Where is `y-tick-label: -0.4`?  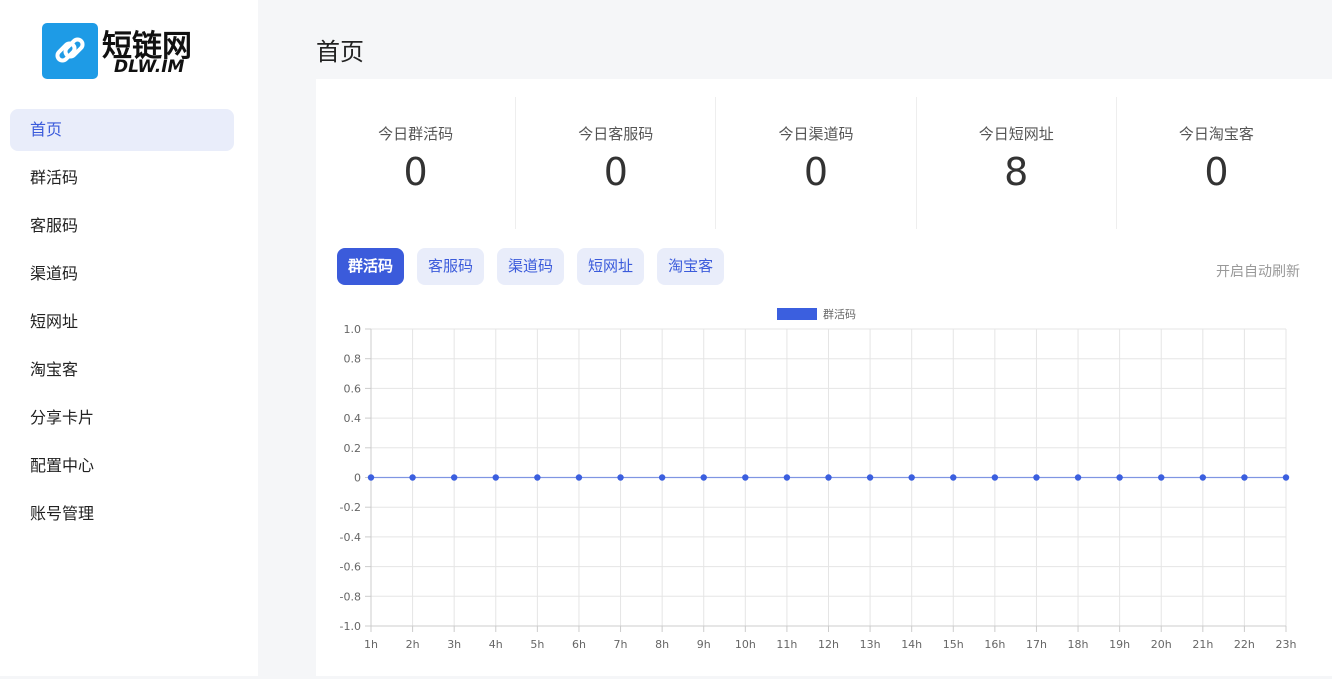
y-tick-label: -0.4 is located at coordinates (350, 537).